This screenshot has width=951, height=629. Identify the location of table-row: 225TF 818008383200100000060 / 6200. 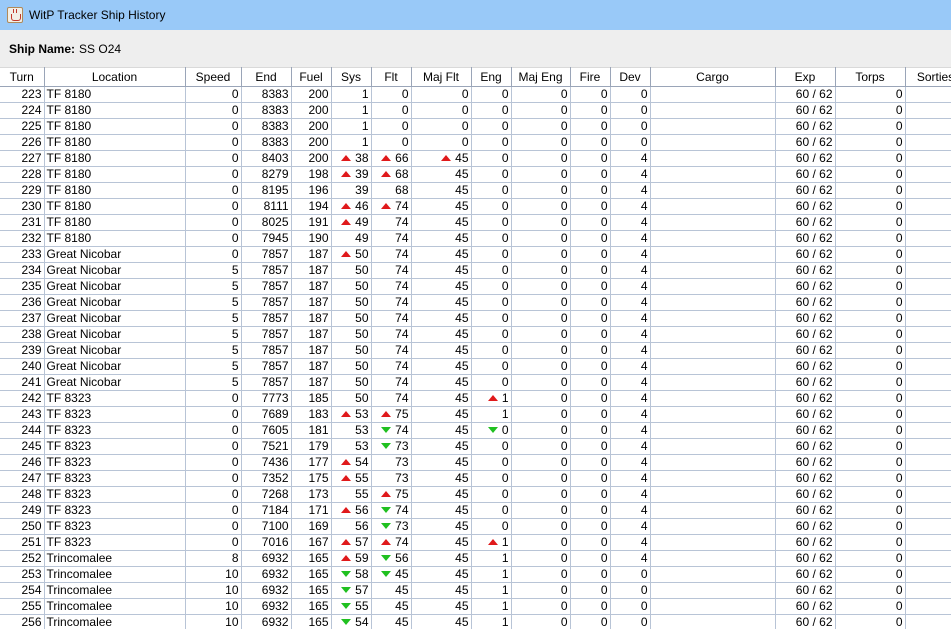
(475, 126).